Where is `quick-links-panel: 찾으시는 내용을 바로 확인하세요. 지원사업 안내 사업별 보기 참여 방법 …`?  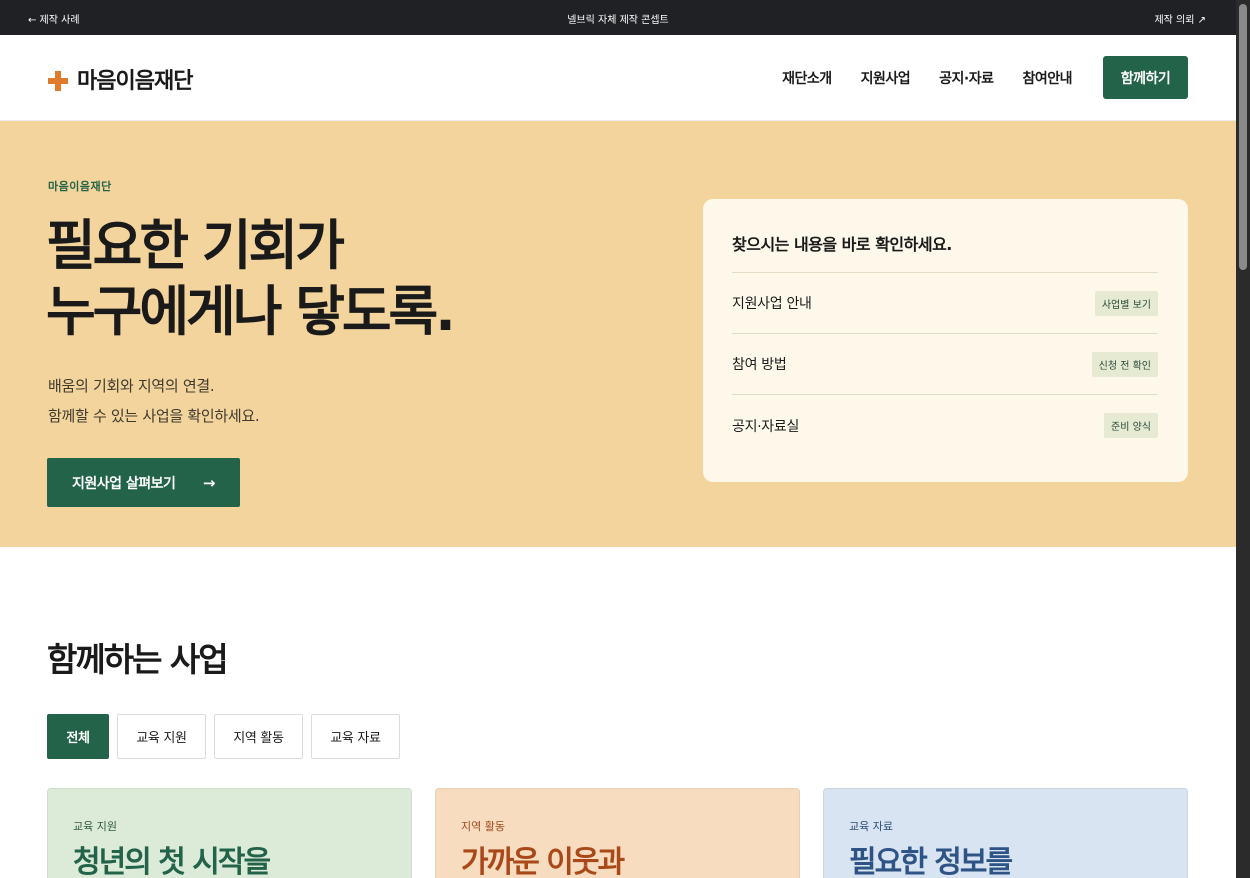 quick-links-panel: 찾으시는 내용을 바로 확인하세요. 지원사업 안내 사업별 보기 참여 방법 … is located at coordinates (945, 340).